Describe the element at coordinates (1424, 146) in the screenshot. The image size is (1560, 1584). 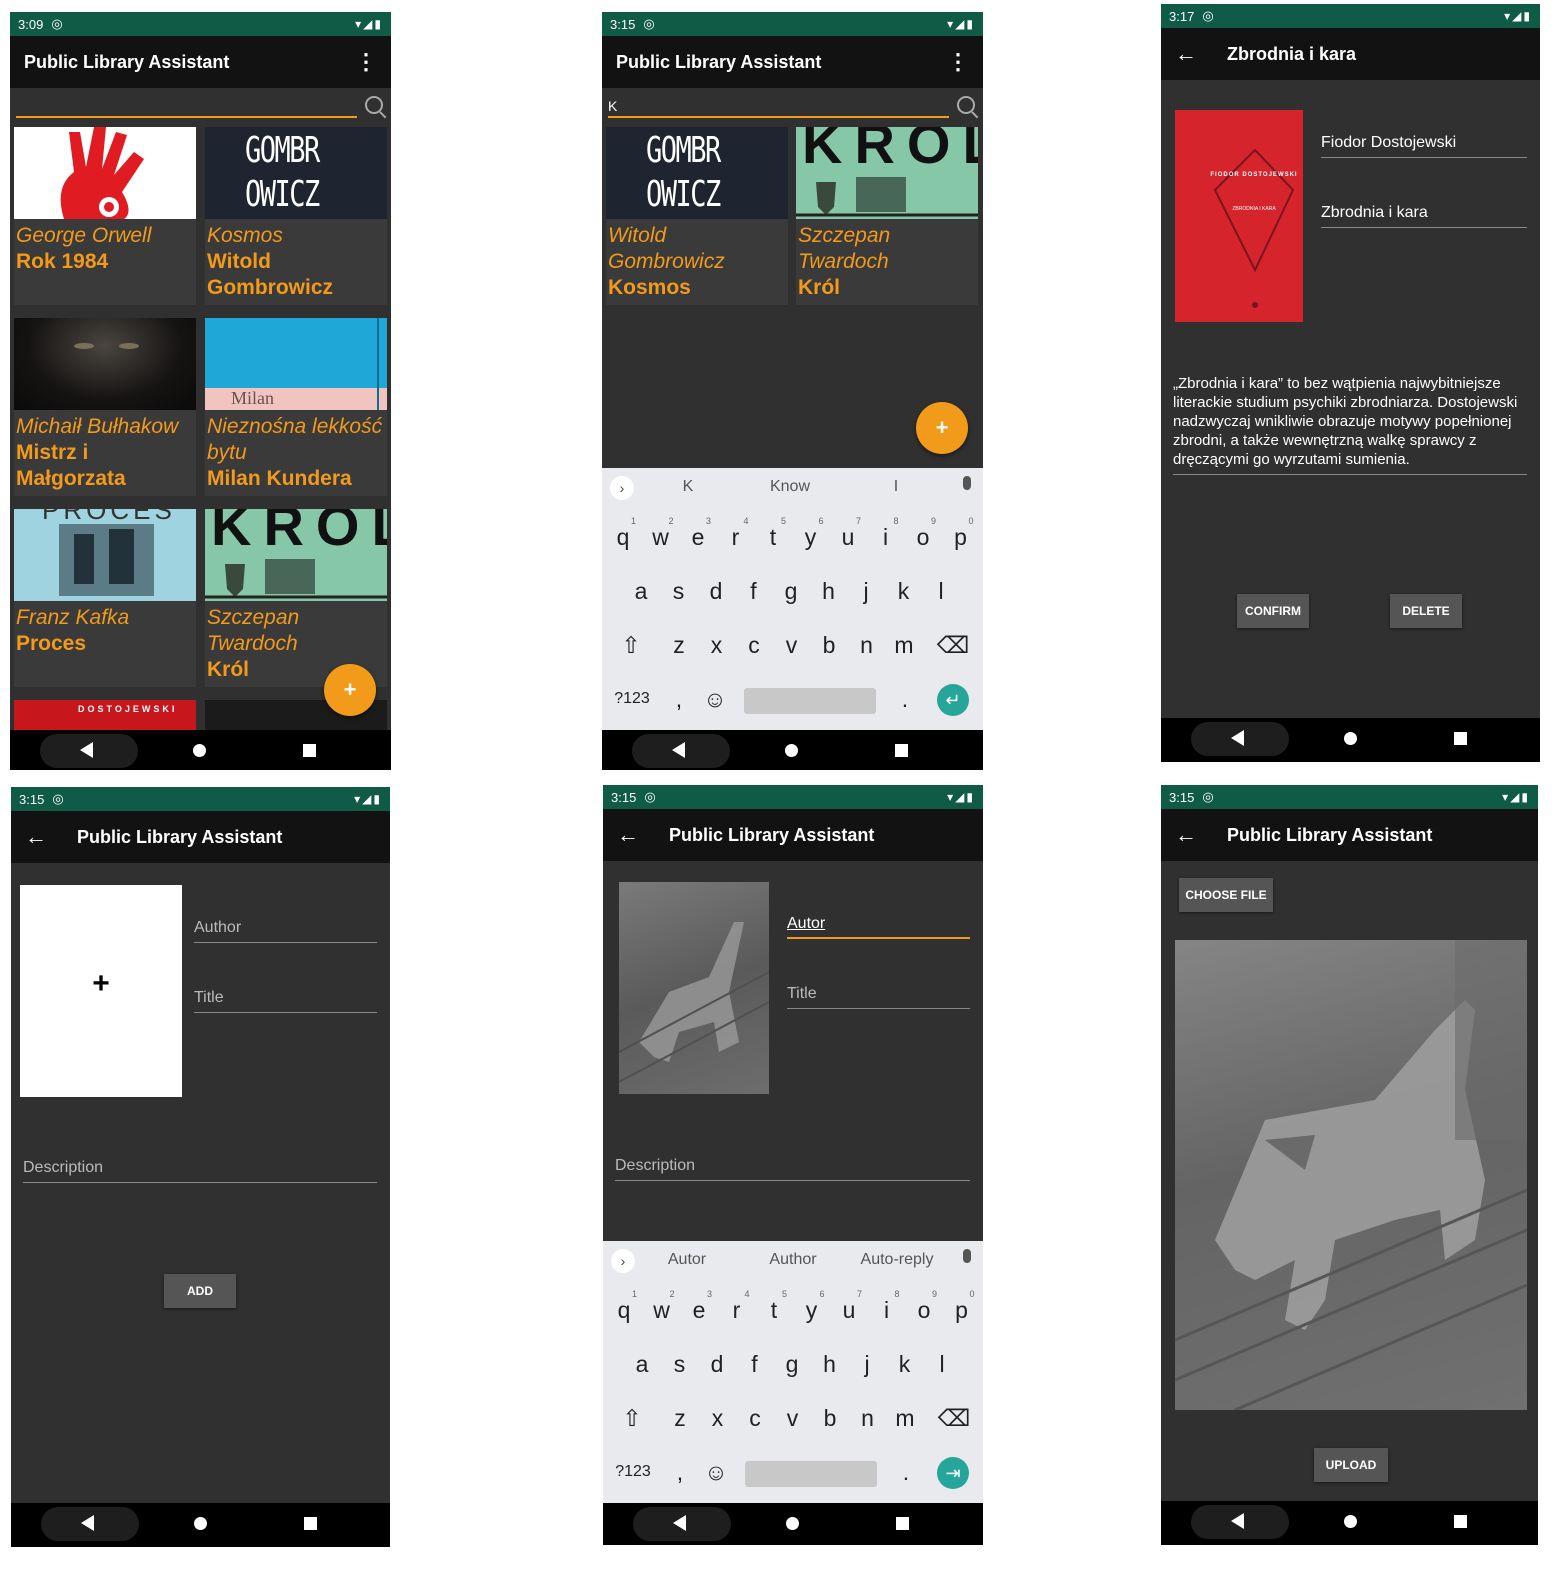
I see `author-field: Fiodor Dostojewski` at that location.